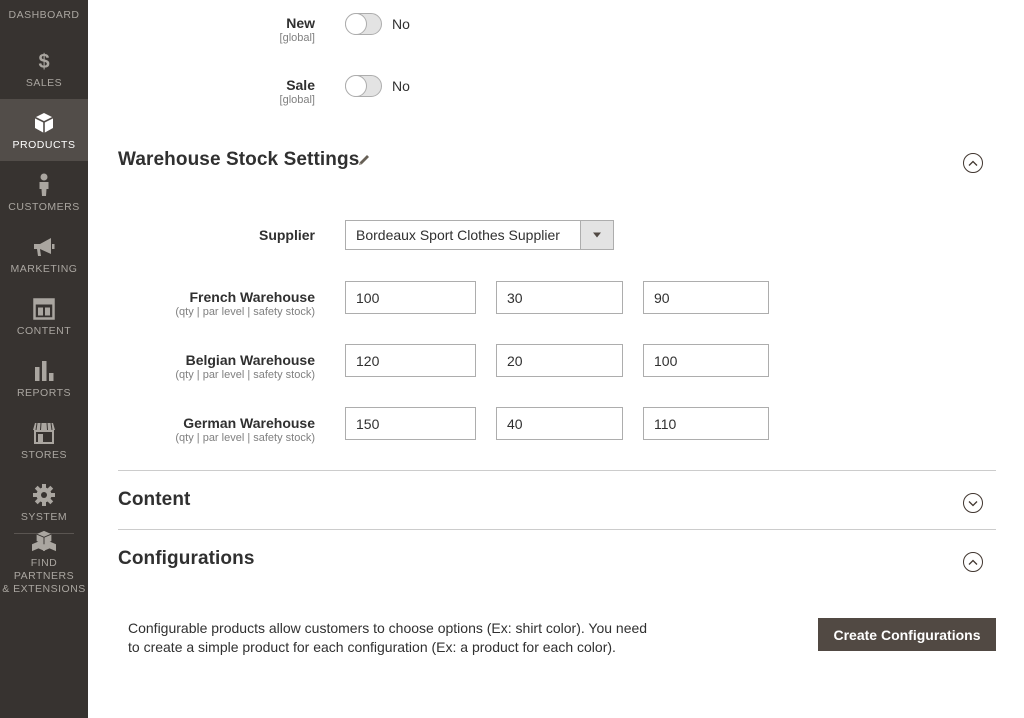  Describe the element at coordinates (458, 235) in the screenshot. I see `supplier-selected-value: Bordeaux Sport Clothes Supplier` at that location.